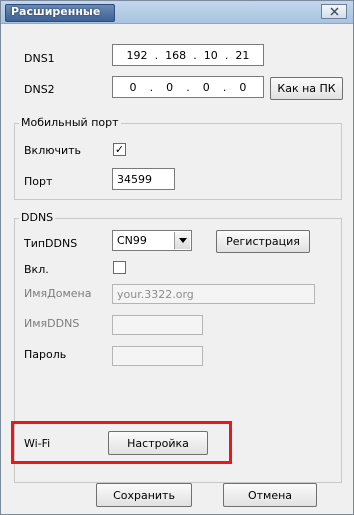 This screenshot has height=515, width=354. I want to click on port-input: 34599, so click(143, 179).